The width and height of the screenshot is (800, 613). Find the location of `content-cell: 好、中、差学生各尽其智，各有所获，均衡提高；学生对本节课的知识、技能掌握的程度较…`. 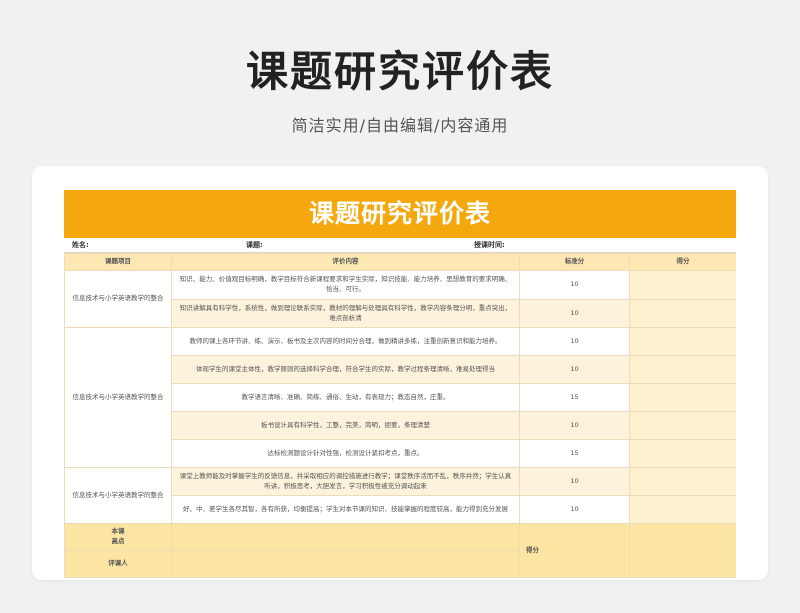

content-cell: 好、中、差学生各尽其智，各有所获，均衡提高；学生对本节课的知识、技能掌握的程度较… is located at coordinates (345, 509).